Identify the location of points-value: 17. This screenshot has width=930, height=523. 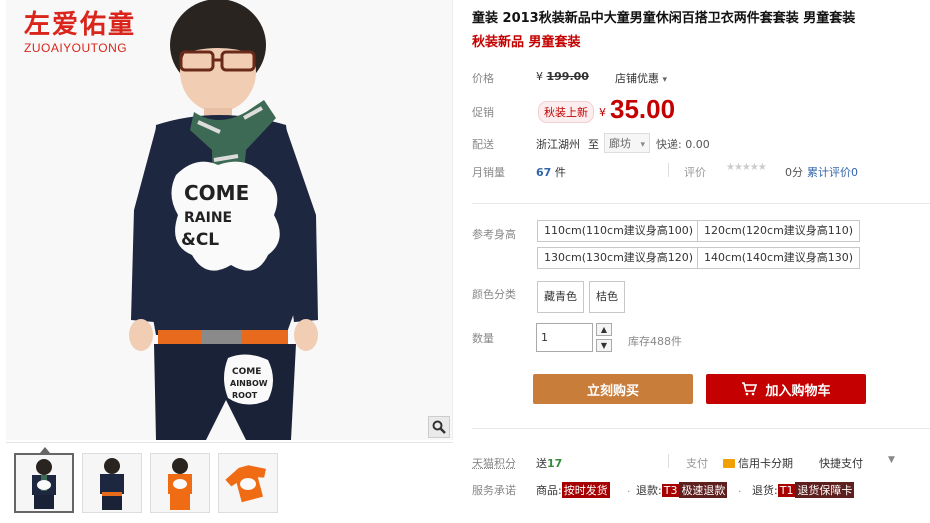
(555, 463).